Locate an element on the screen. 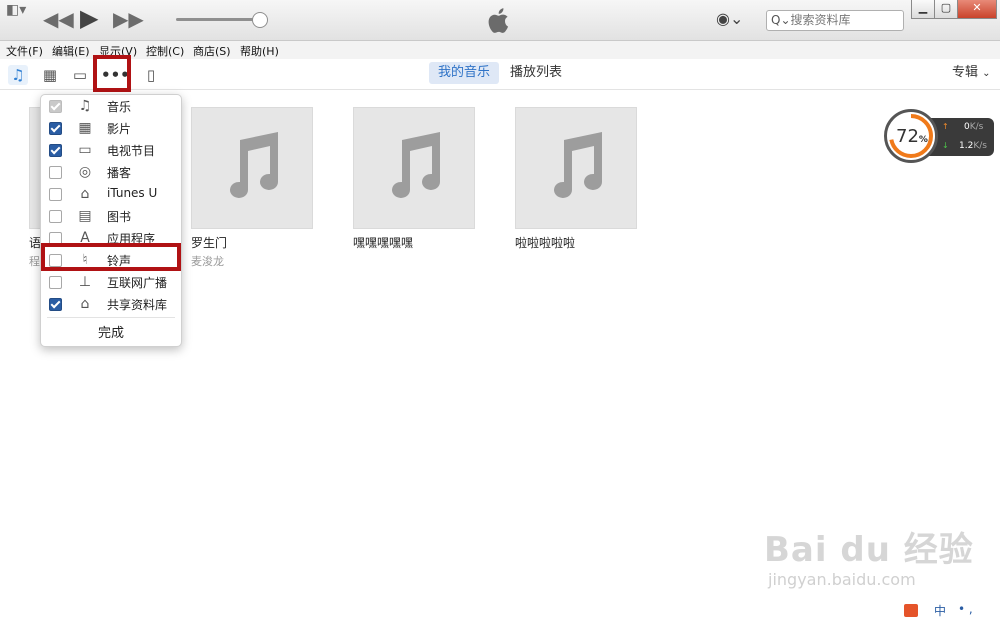 The width and height of the screenshot is (1000, 619). dropdown-item-shared-library: ⌂ 共享资料库 is located at coordinates (111, 304).